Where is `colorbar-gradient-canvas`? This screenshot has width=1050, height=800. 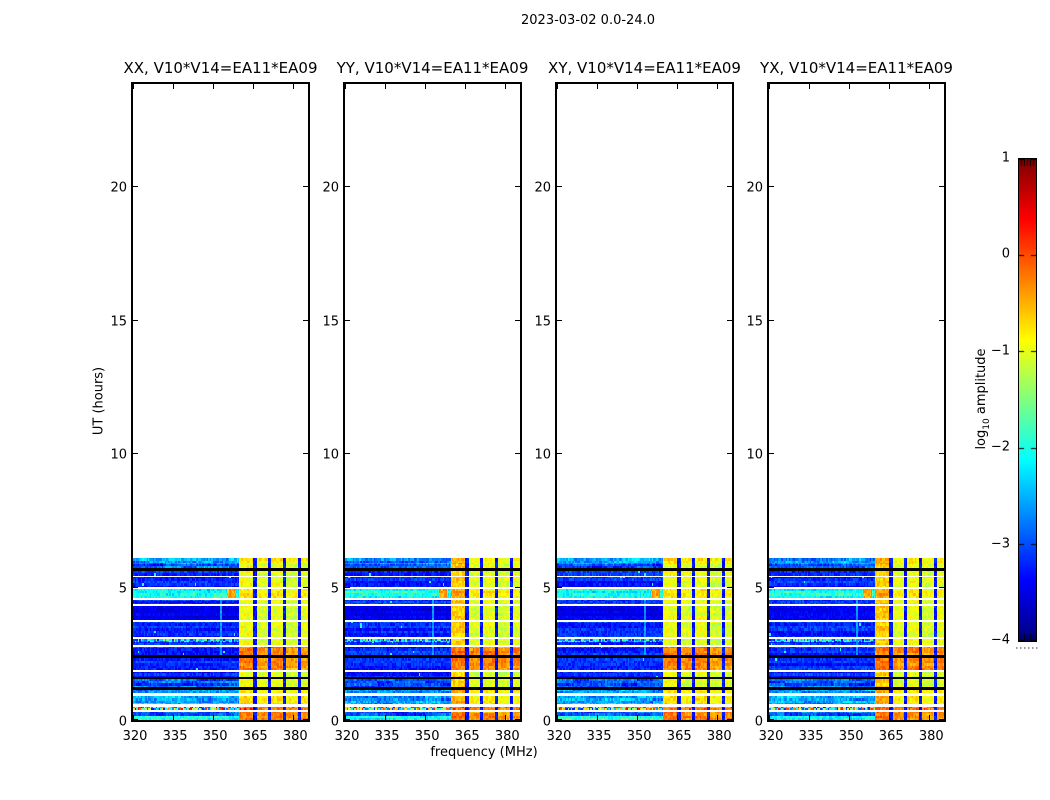
colorbar-gradient-canvas is located at coordinates (1027, 400).